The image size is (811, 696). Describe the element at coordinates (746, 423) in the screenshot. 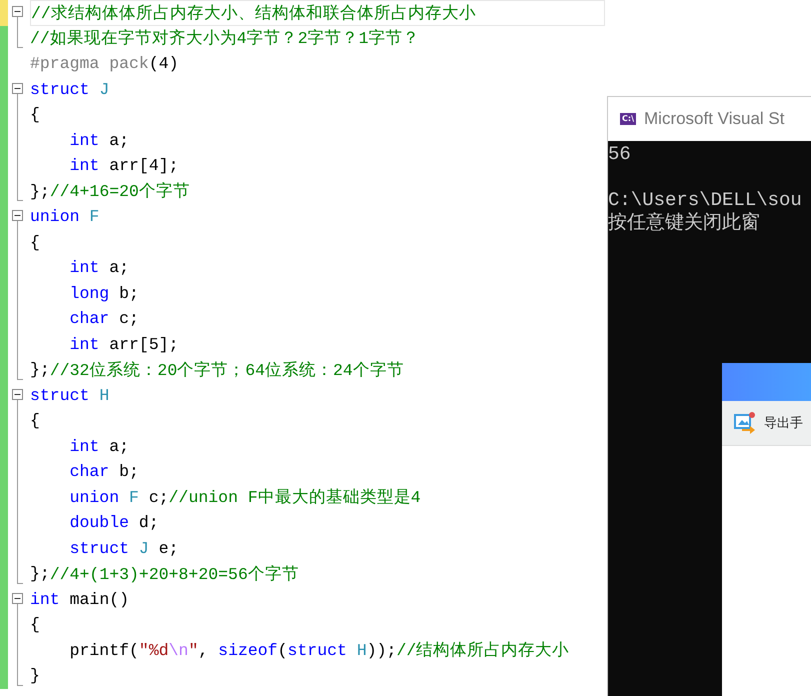

I see `image-export-icon` at that location.